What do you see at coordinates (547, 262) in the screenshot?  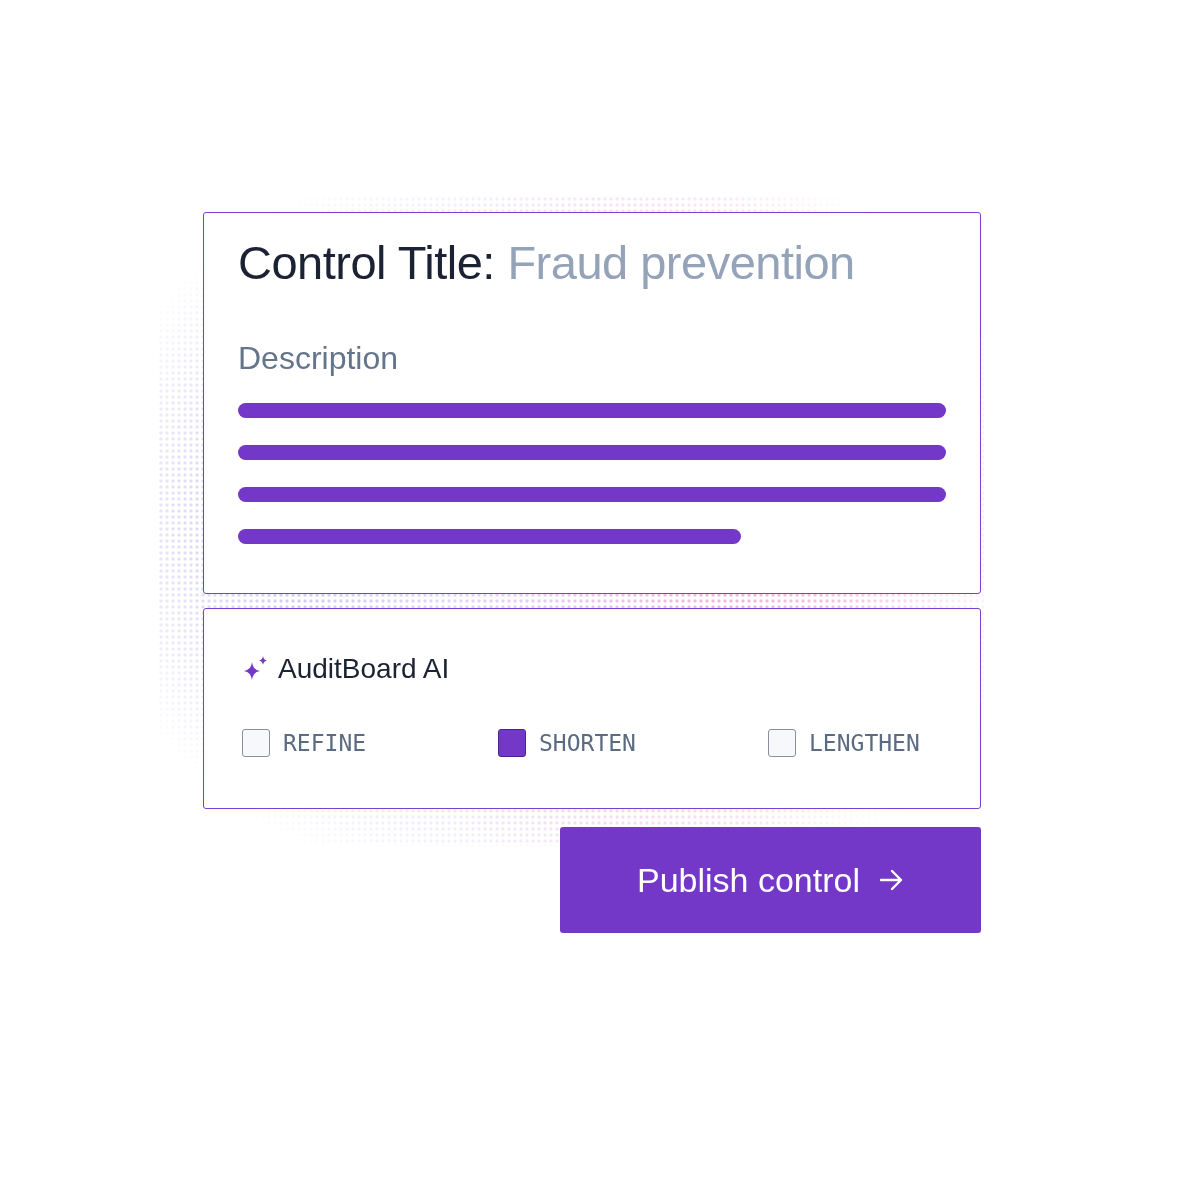 I see `control-title: Control Title: Fraud prevention` at bounding box center [547, 262].